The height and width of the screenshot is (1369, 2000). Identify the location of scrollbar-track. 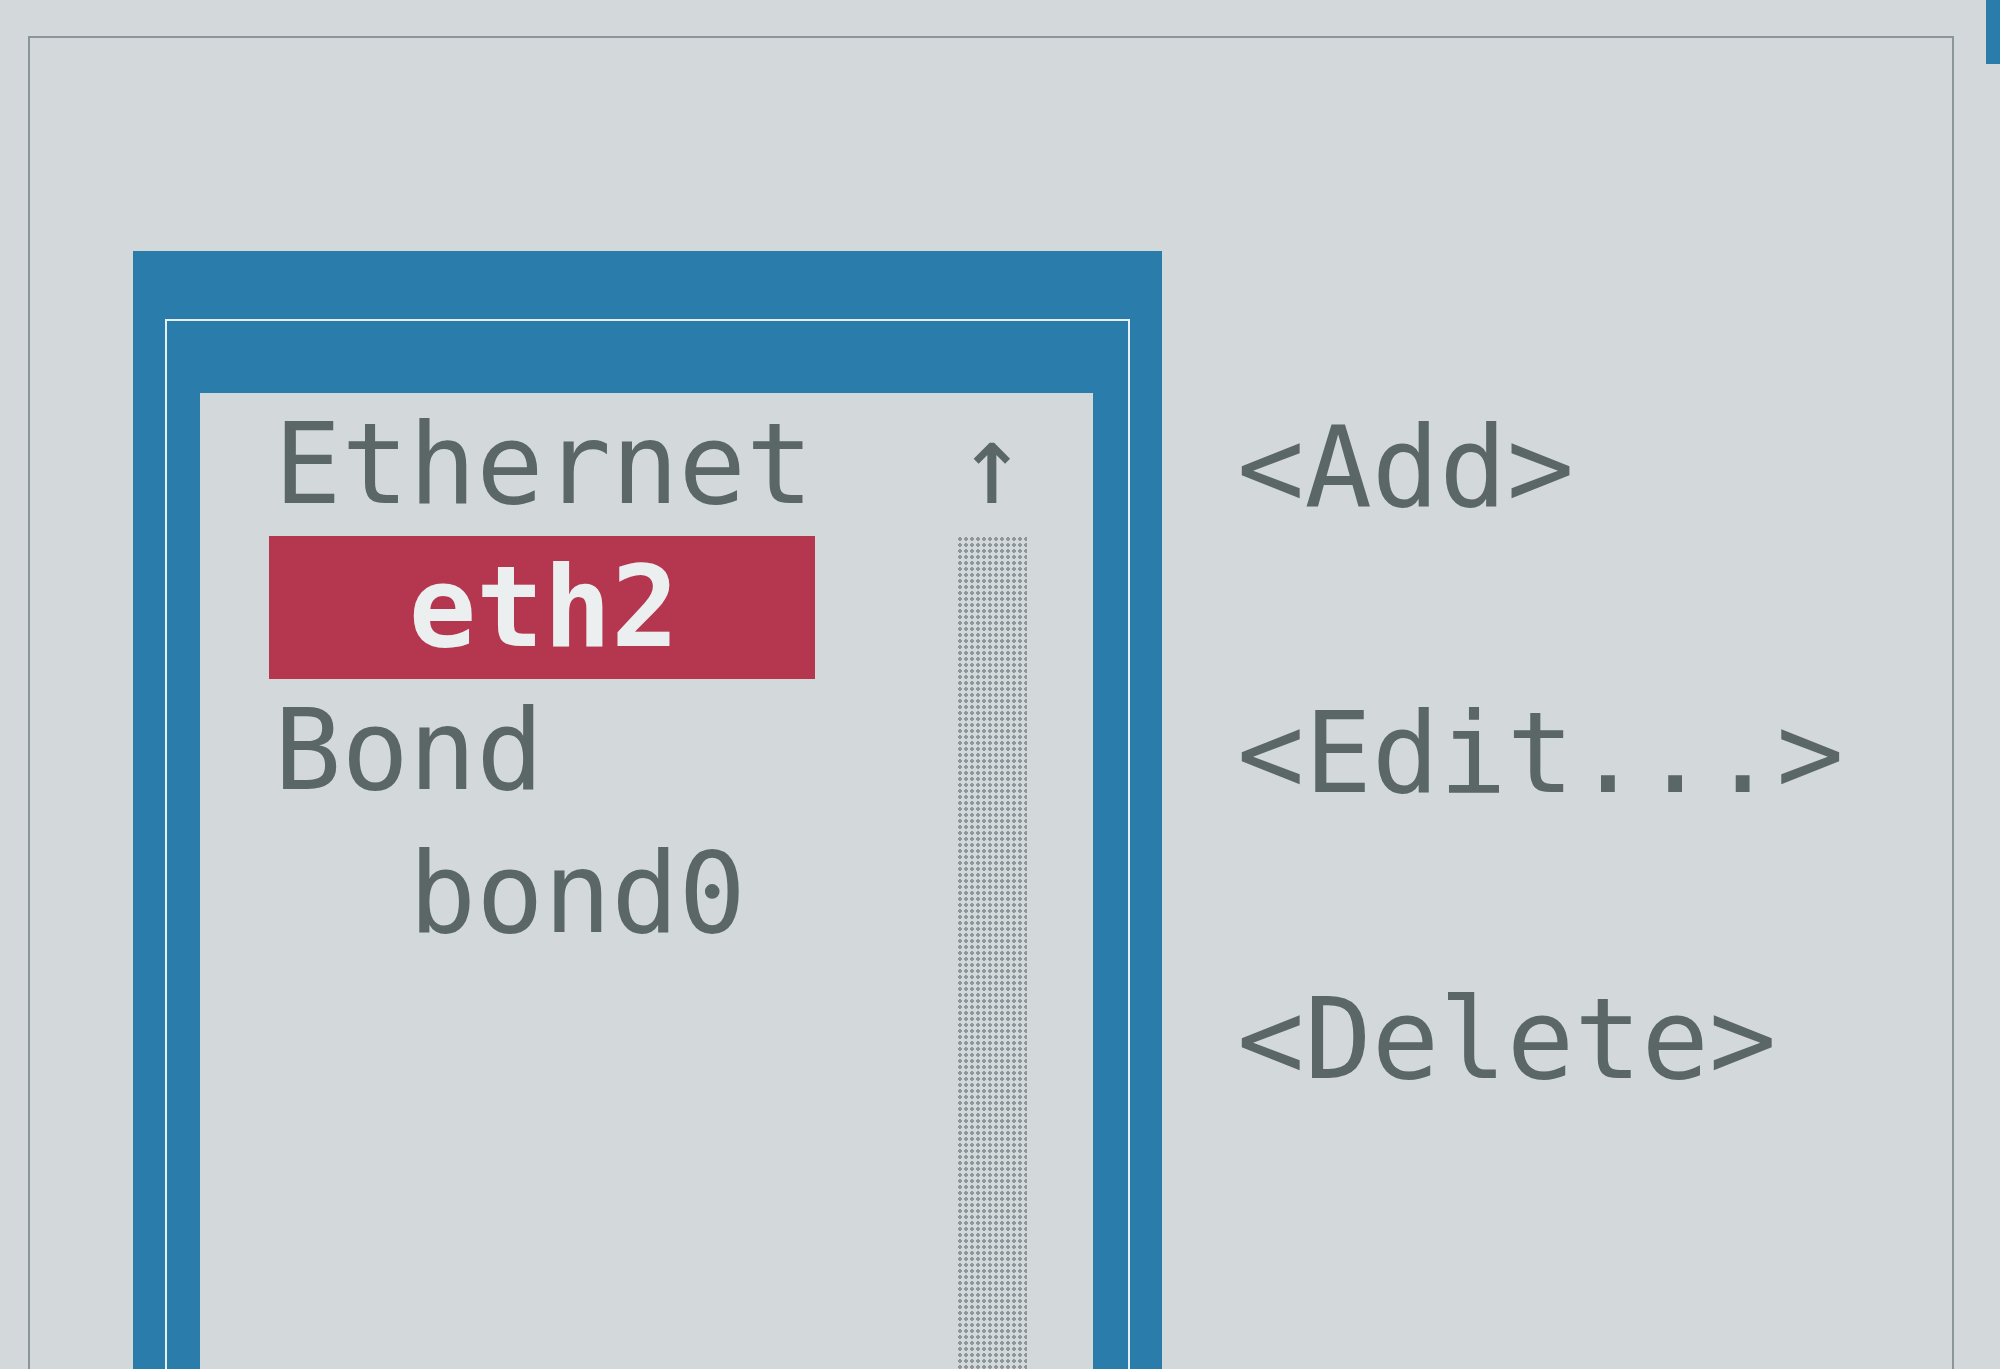
(992, 952).